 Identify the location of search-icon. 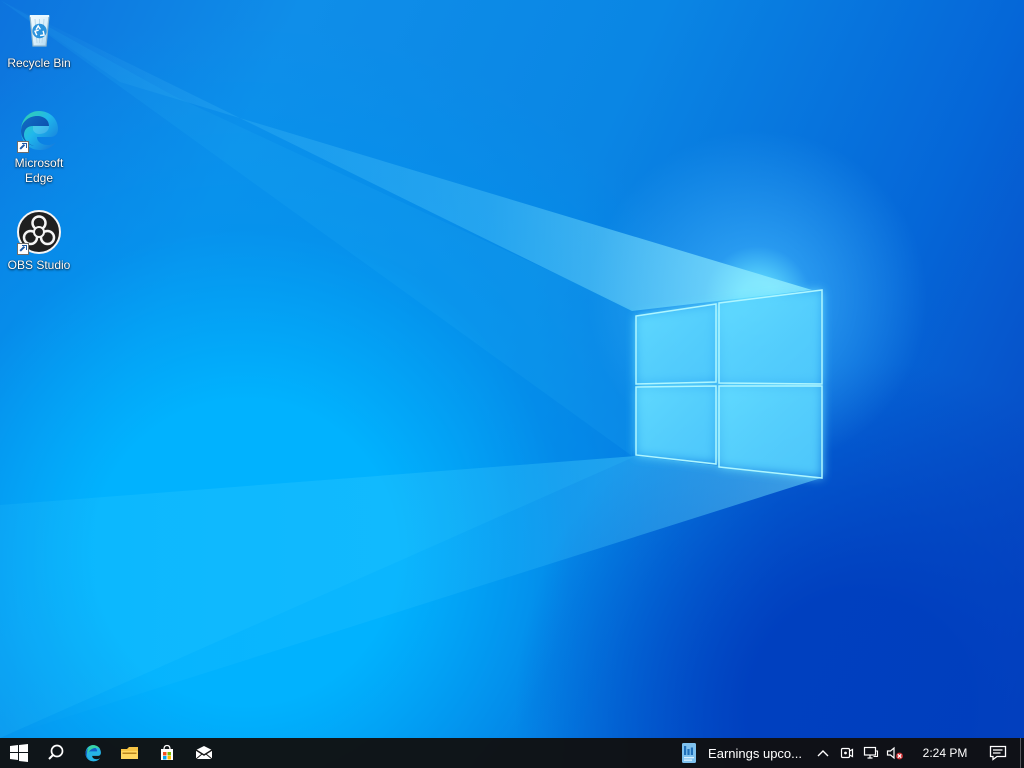
(55, 752).